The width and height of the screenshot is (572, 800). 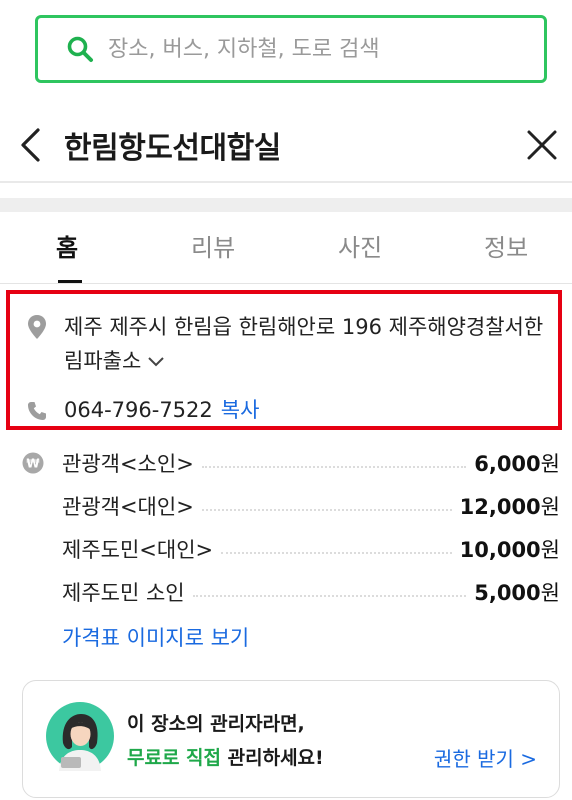 I want to click on tab-home: 홈, so click(x=67, y=245).